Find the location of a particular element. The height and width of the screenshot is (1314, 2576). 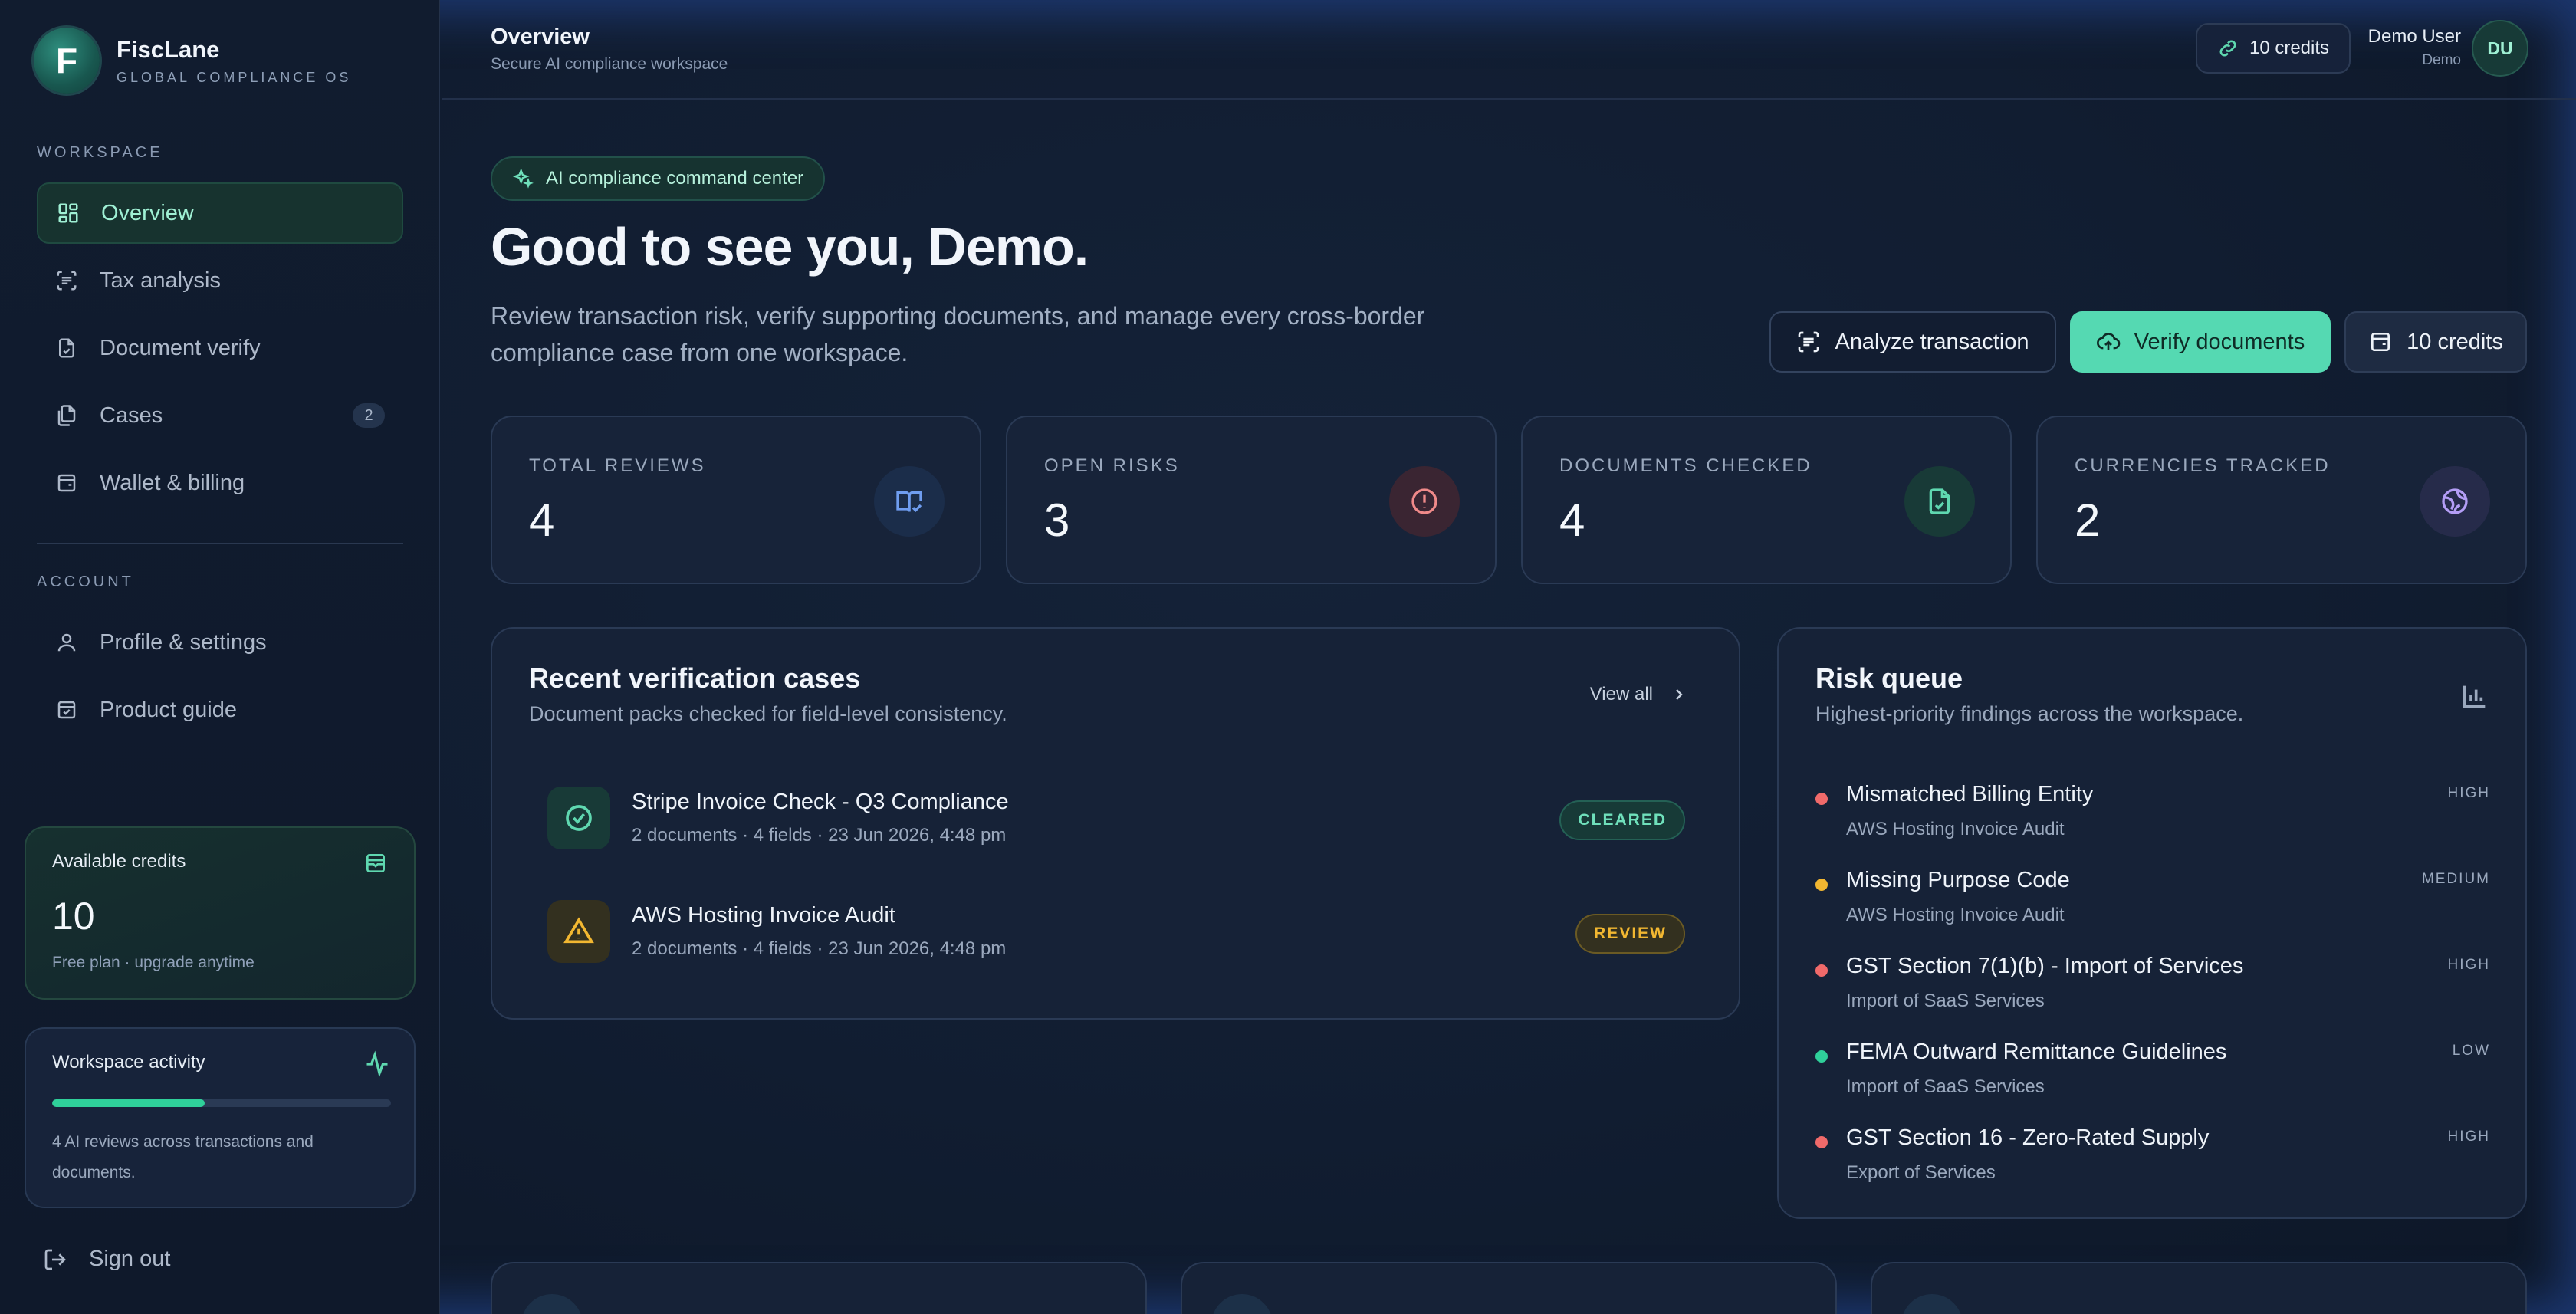

credits-button: 10 credits is located at coordinates (2435, 342).